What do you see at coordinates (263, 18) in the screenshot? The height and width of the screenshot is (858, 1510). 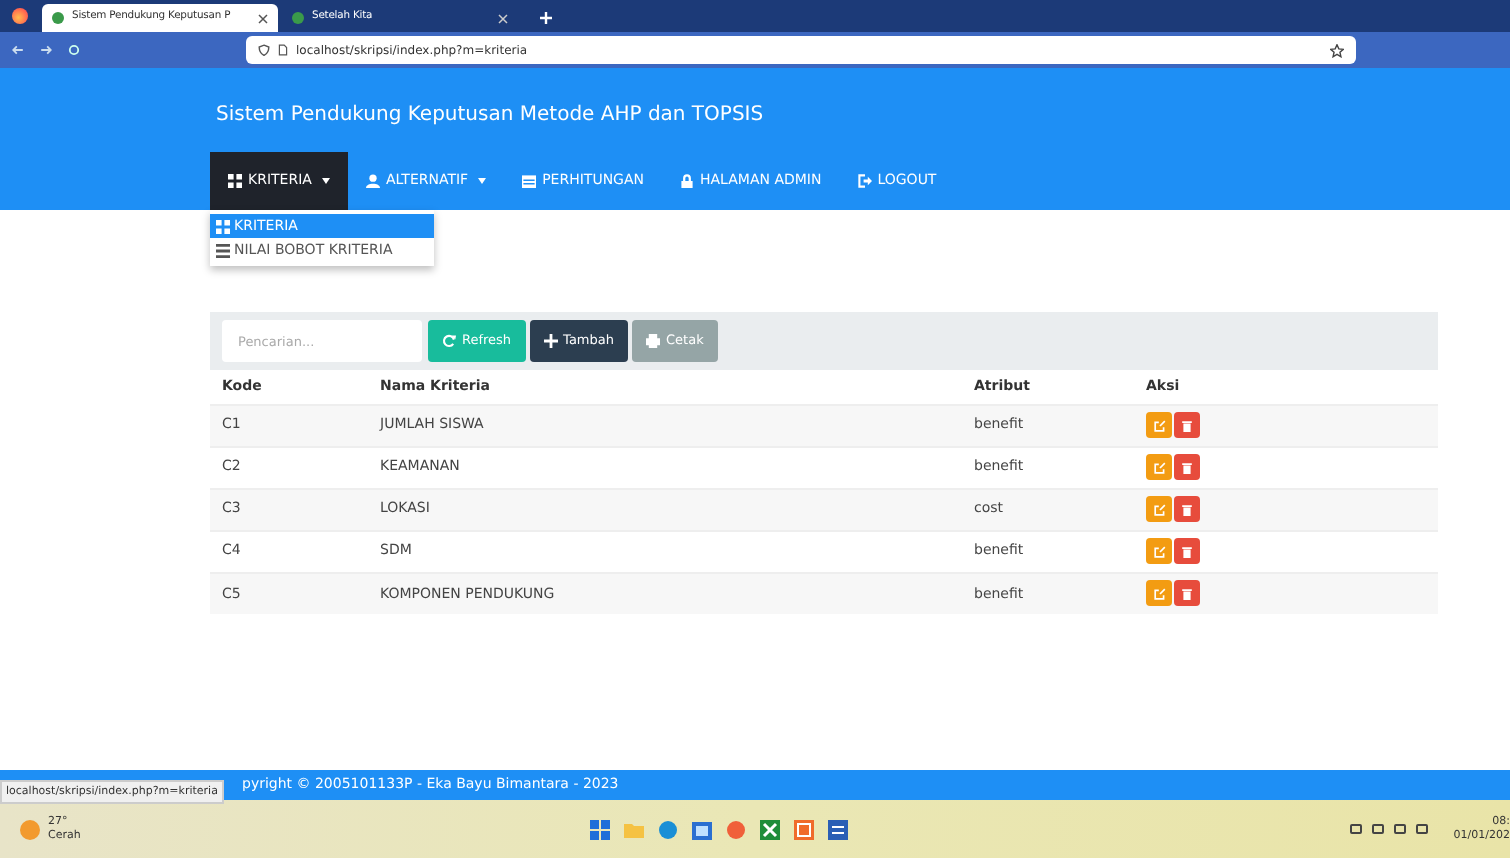 I see `close-icon` at bounding box center [263, 18].